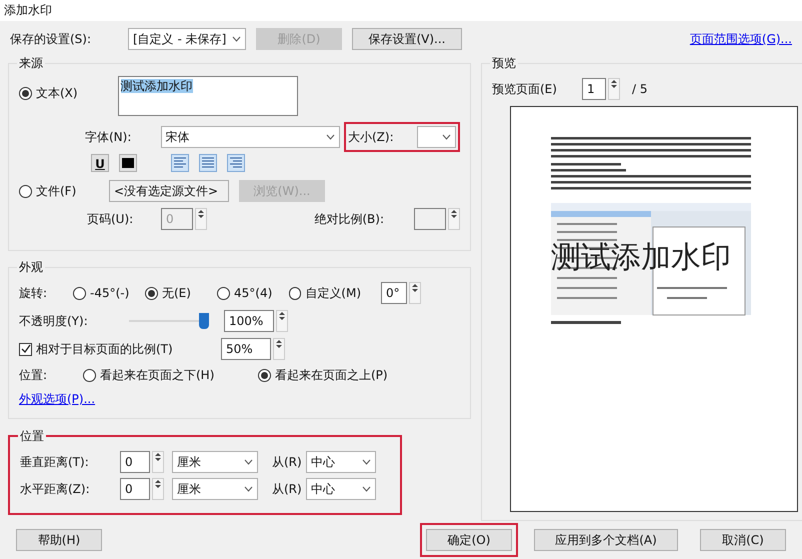  What do you see at coordinates (51, 39) in the screenshot?
I see `field-label: 保存的设置(S):` at bounding box center [51, 39].